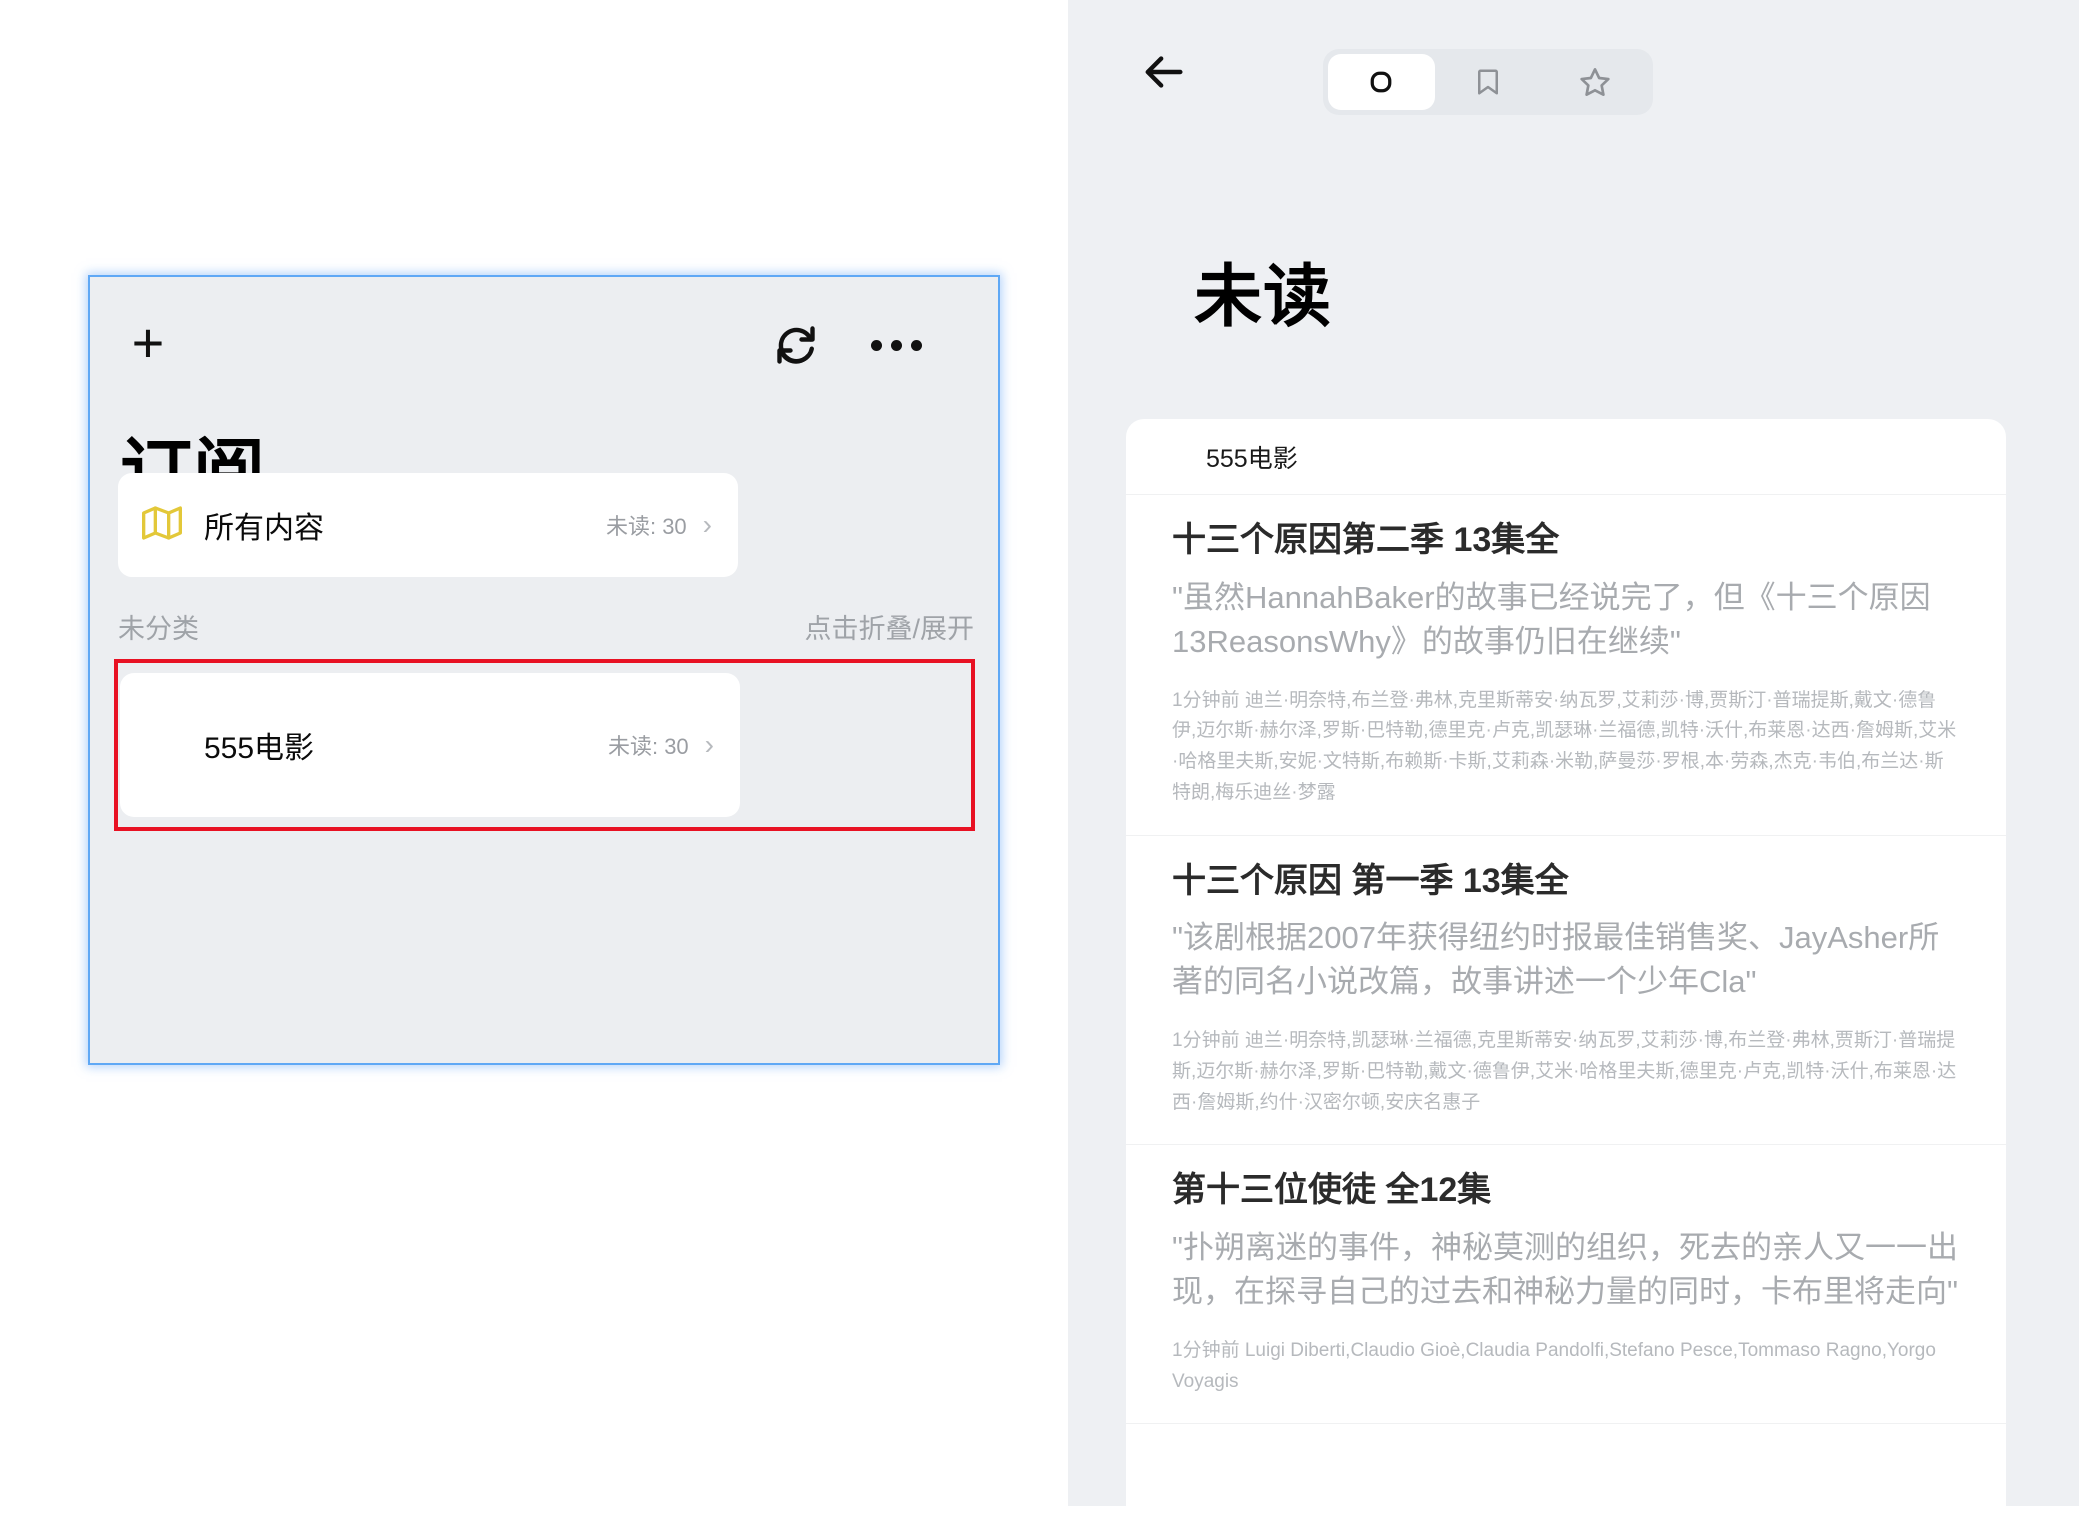  I want to click on refresh-button, so click(796, 345).